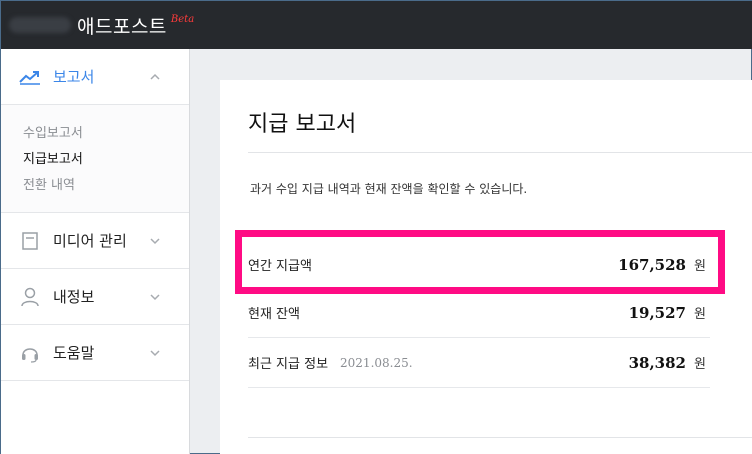 The image size is (752, 454). I want to click on submenu-item-payment-report: 지급보고서, so click(106, 160).